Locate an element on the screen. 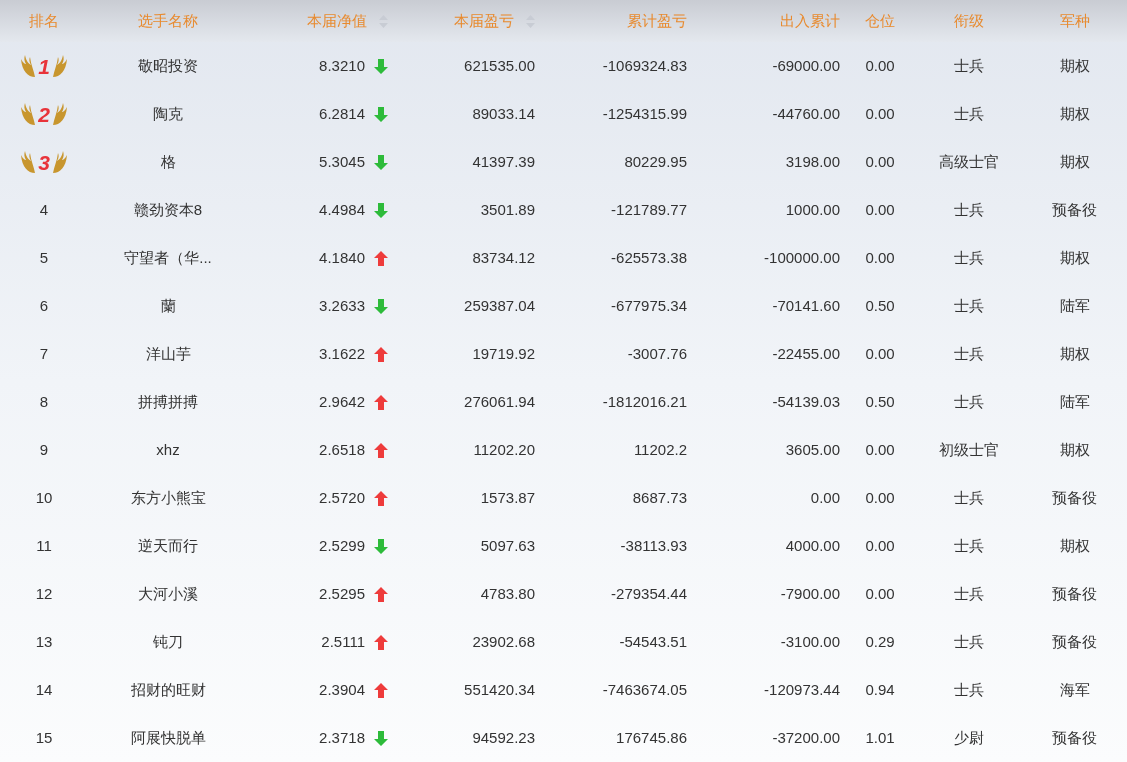 This screenshot has height=762, width=1127. table-cell-text: 海军 is located at coordinates (1074, 689).